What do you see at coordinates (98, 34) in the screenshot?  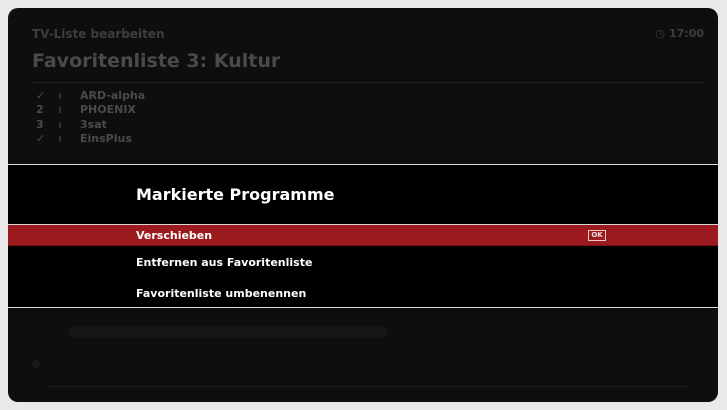 I see `breadcrumb: TV-Liste bearbeiten` at bounding box center [98, 34].